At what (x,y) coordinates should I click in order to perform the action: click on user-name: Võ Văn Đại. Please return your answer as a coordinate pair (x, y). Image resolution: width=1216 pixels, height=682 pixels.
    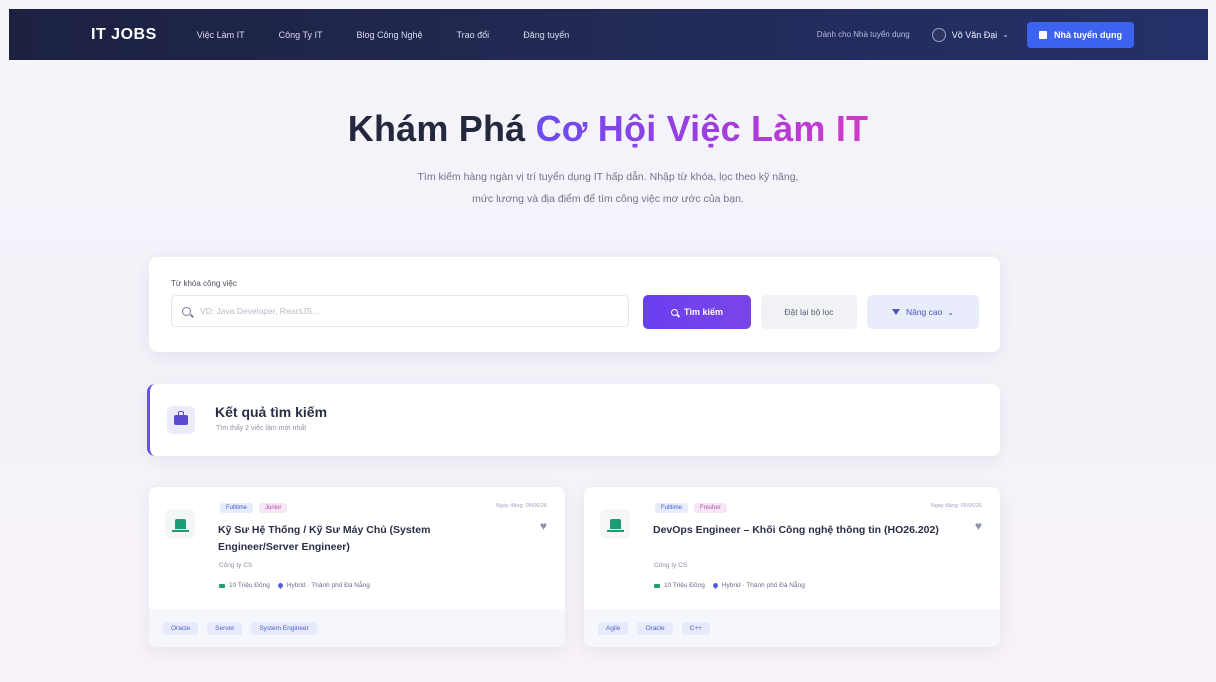
    Looking at the image, I should click on (974, 34).